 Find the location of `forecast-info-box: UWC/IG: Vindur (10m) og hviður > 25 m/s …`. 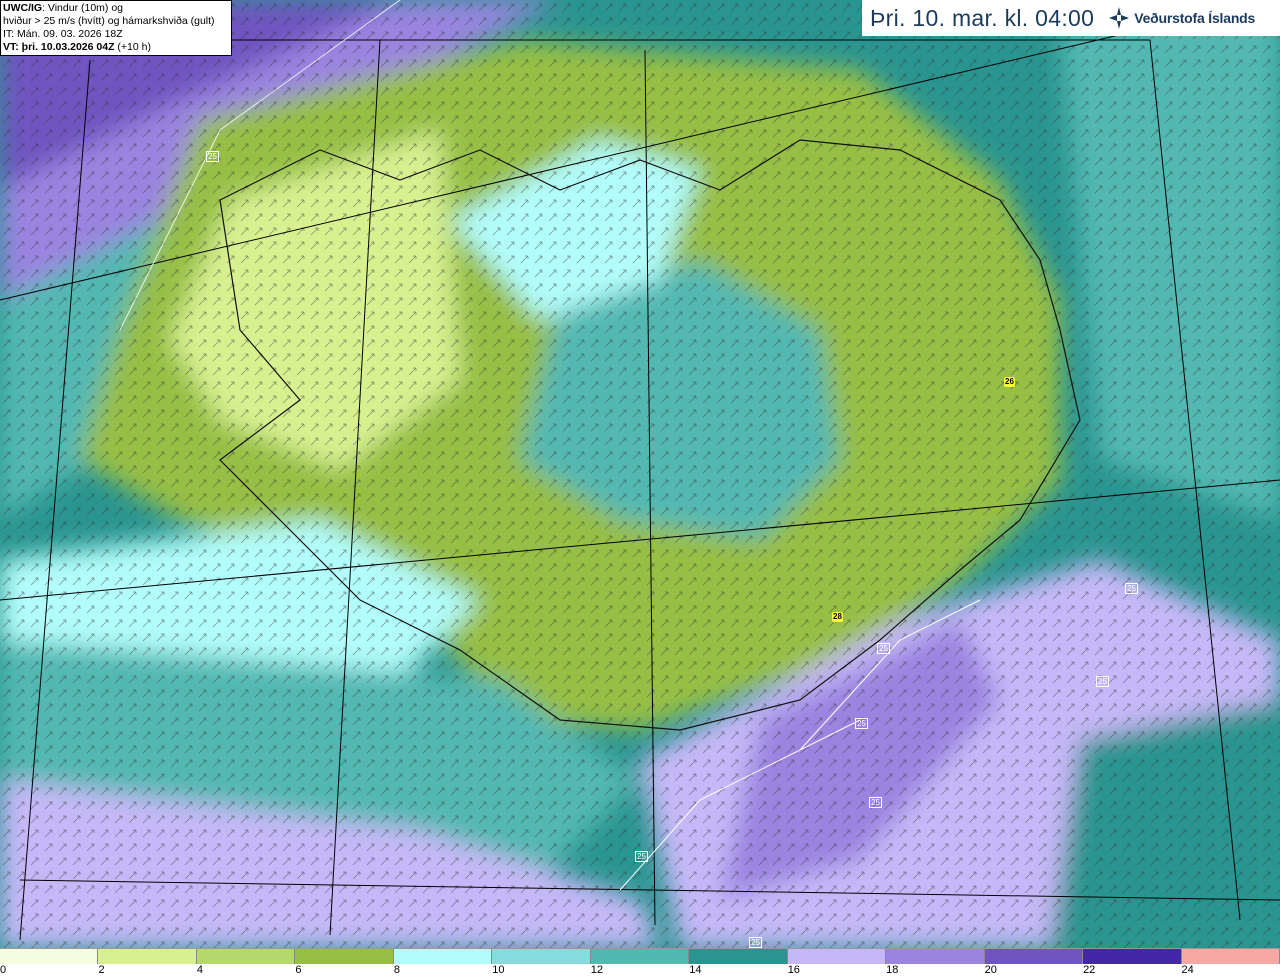

forecast-info-box: UWC/IG: Vindur (10m) og hviður > 25 m/s … is located at coordinates (116, 28).